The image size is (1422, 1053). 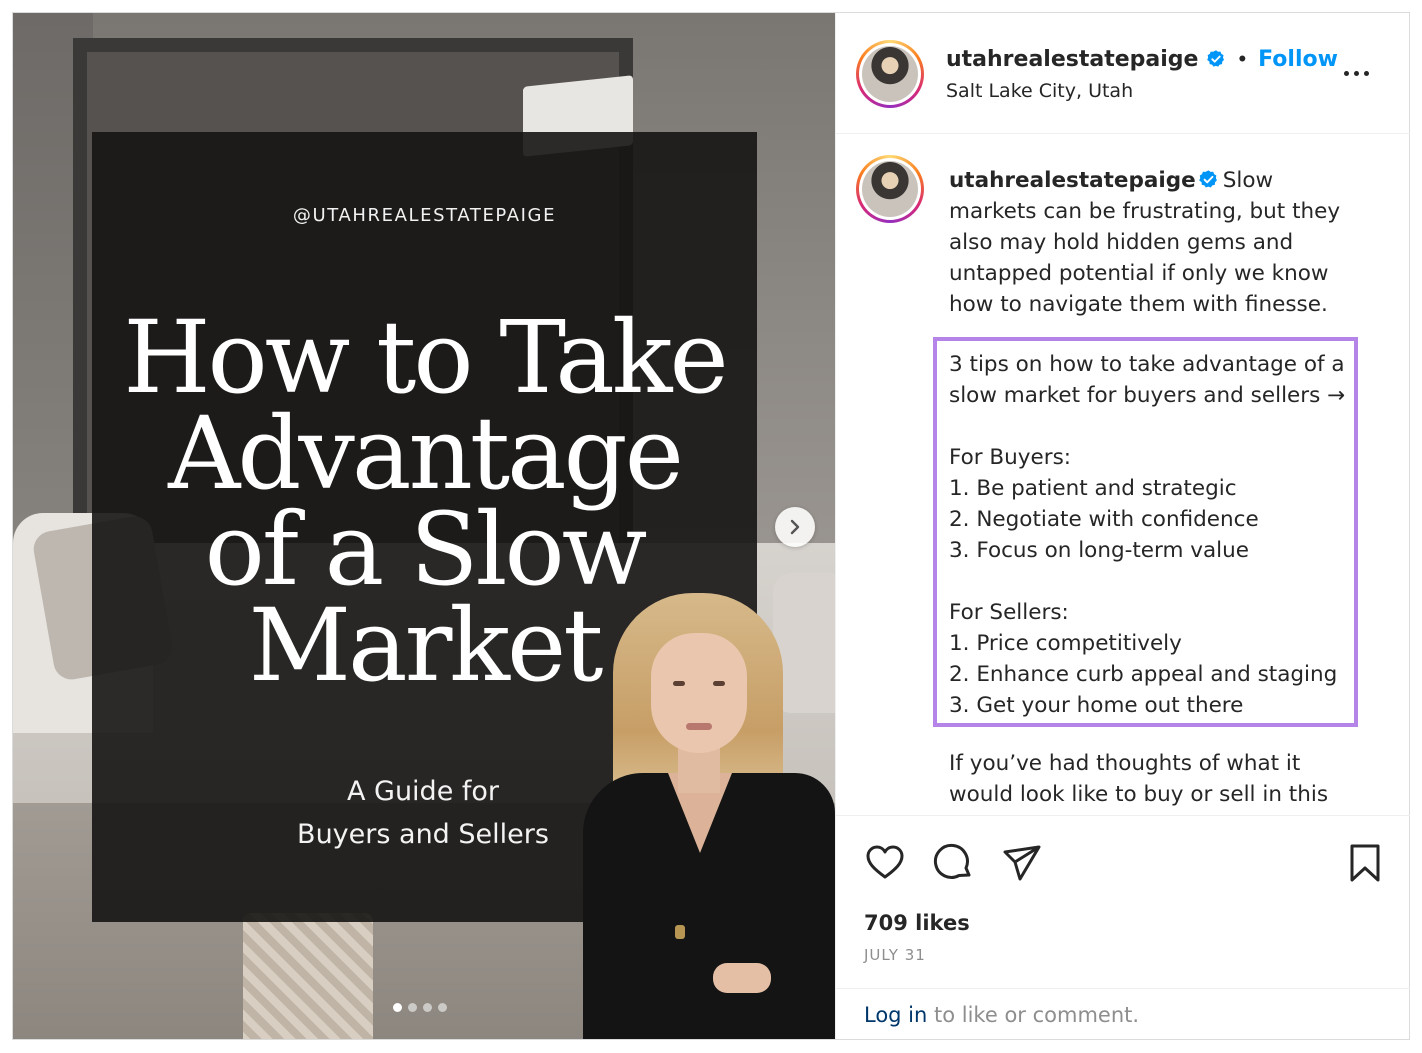 I want to click on background-basket, so click(x=308, y=976).